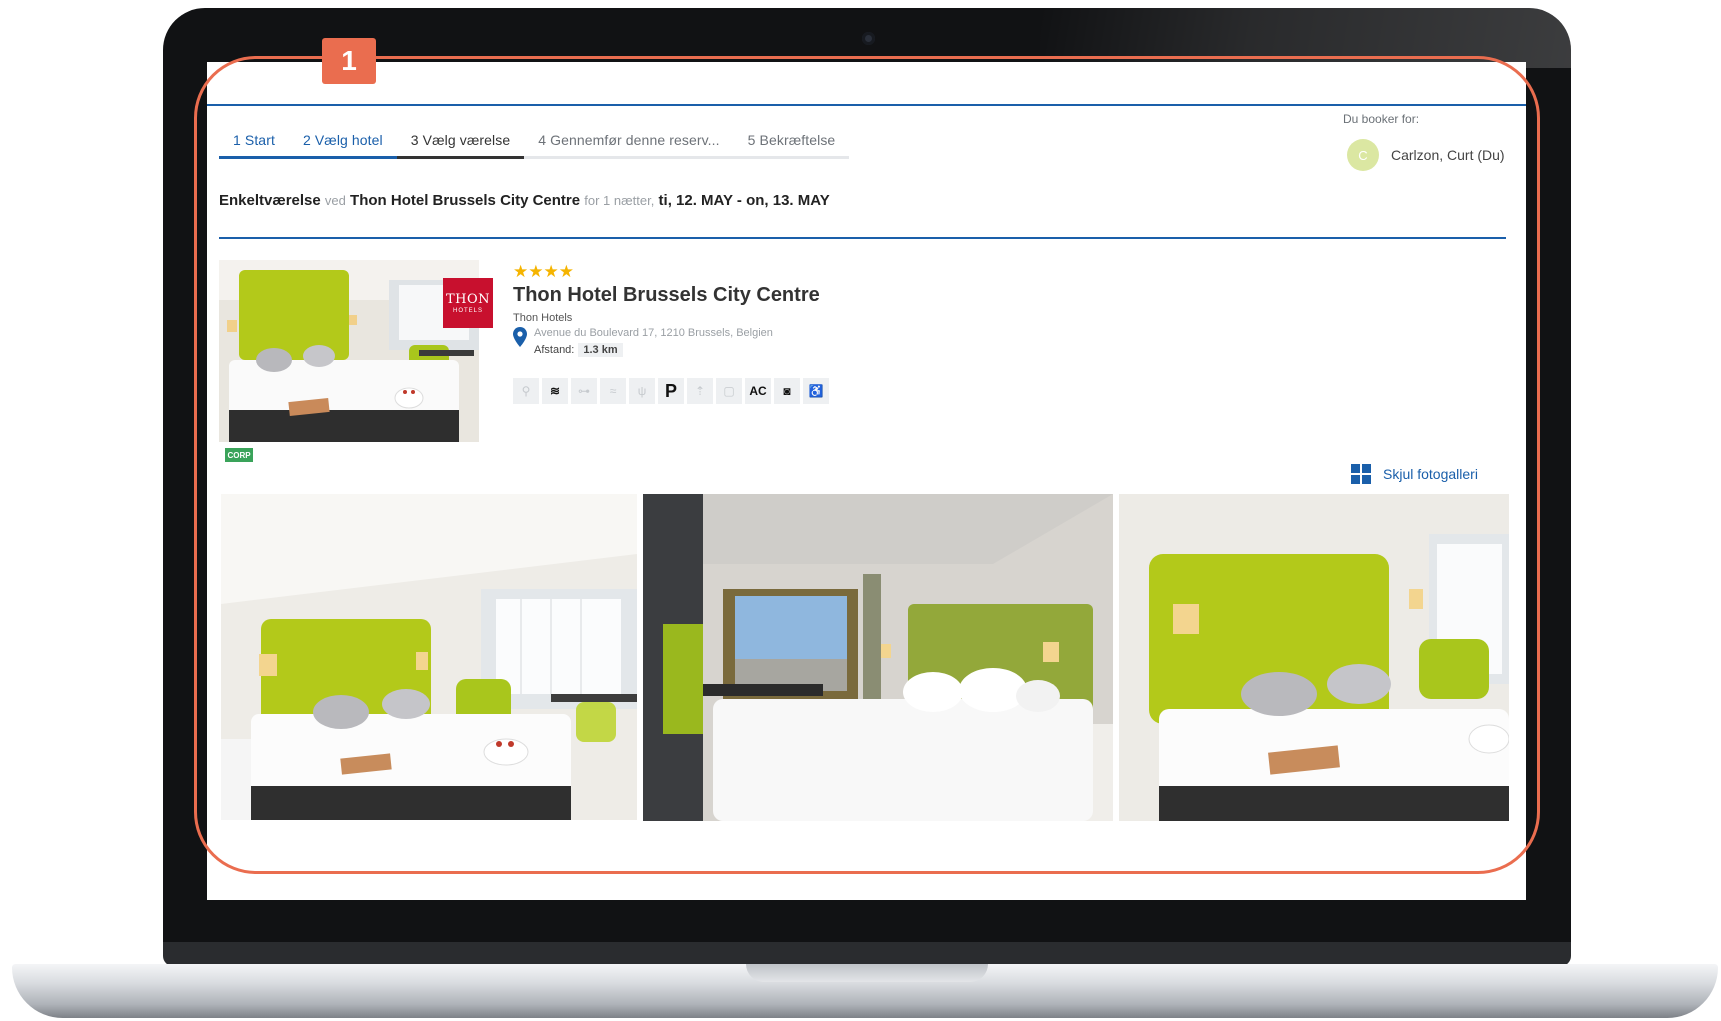  I want to click on laptop-notch, so click(867, 973).